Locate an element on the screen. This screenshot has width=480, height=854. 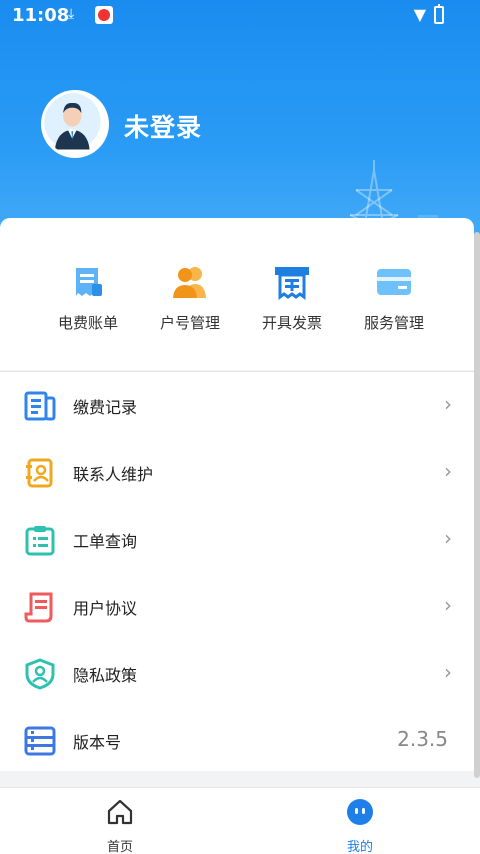
home-icon is located at coordinates (120, 812).